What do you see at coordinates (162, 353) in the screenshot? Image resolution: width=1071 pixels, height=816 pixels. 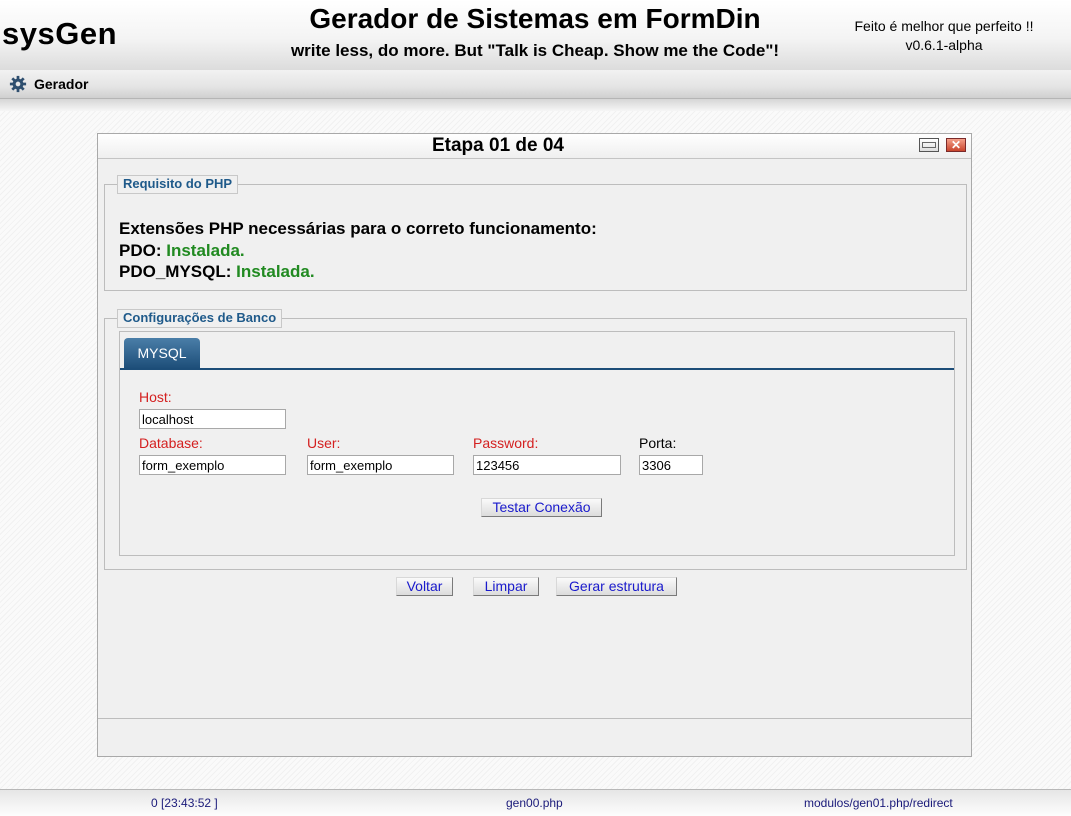 I see `tab-mysql: MYSQL` at bounding box center [162, 353].